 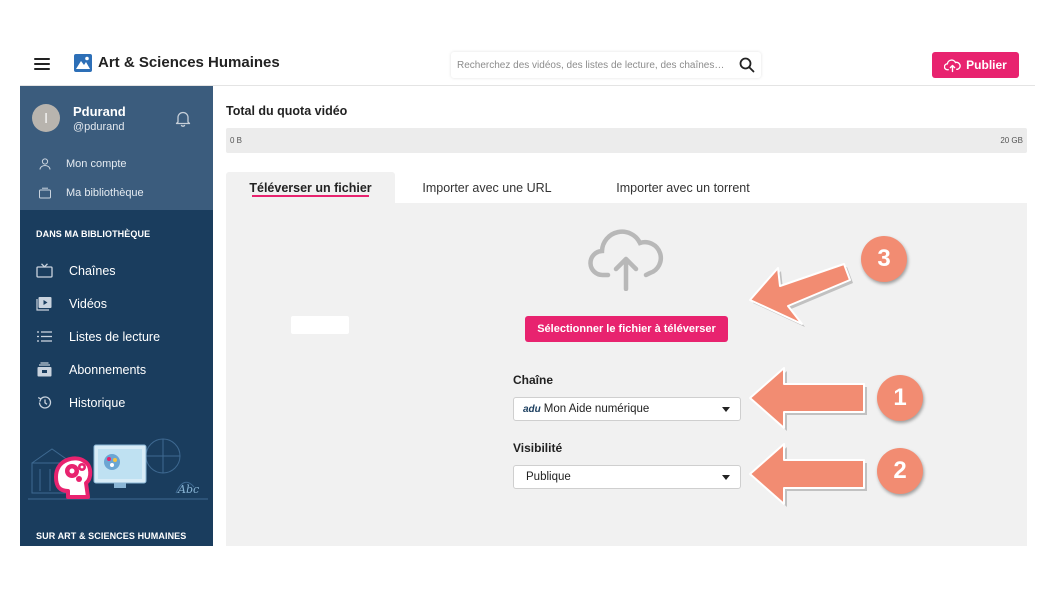 What do you see at coordinates (548, 477) in the screenshot?
I see `visibility-value: Publique` at bounding box center [548, 477].